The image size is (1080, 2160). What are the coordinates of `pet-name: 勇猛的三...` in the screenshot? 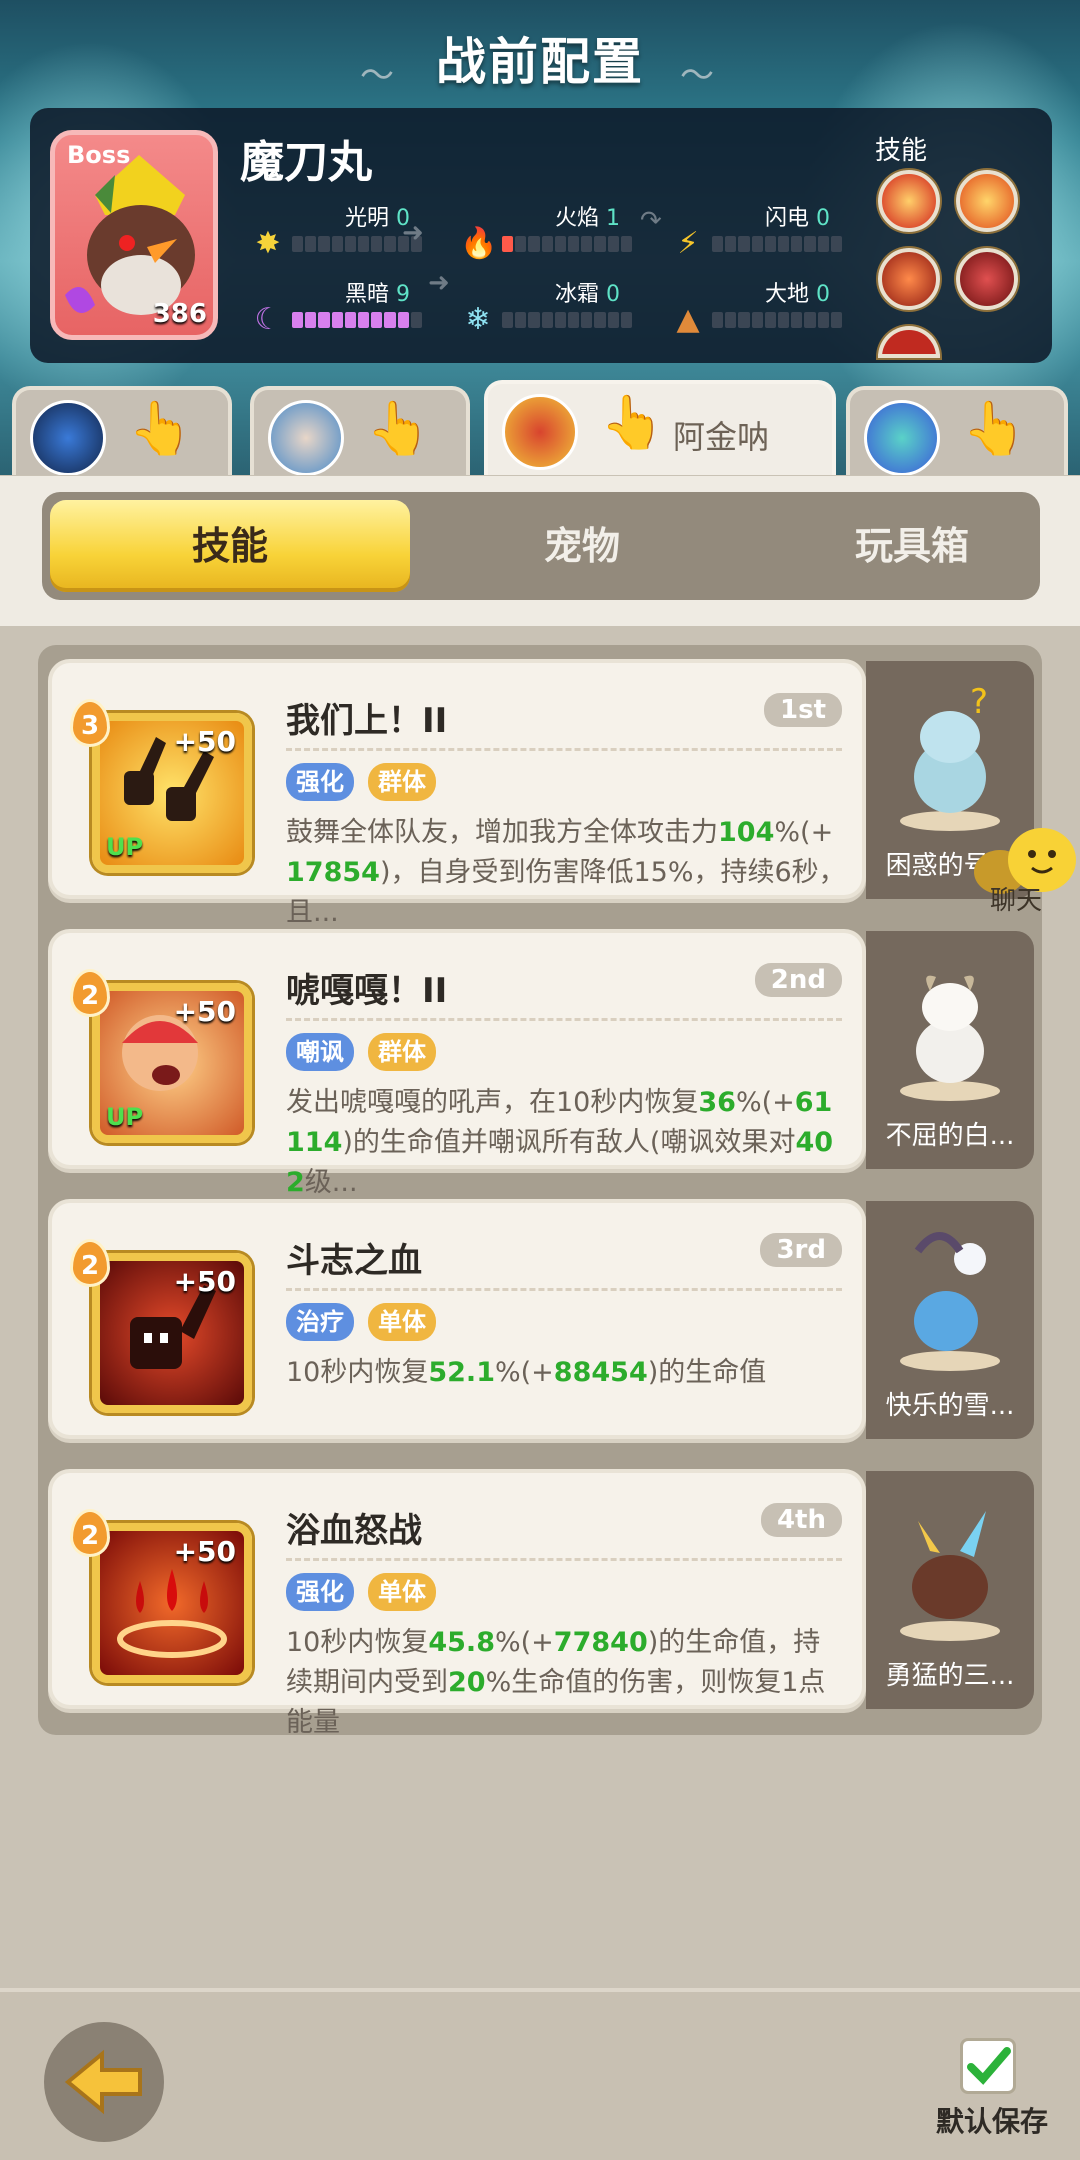 It's located at (950, 1676).